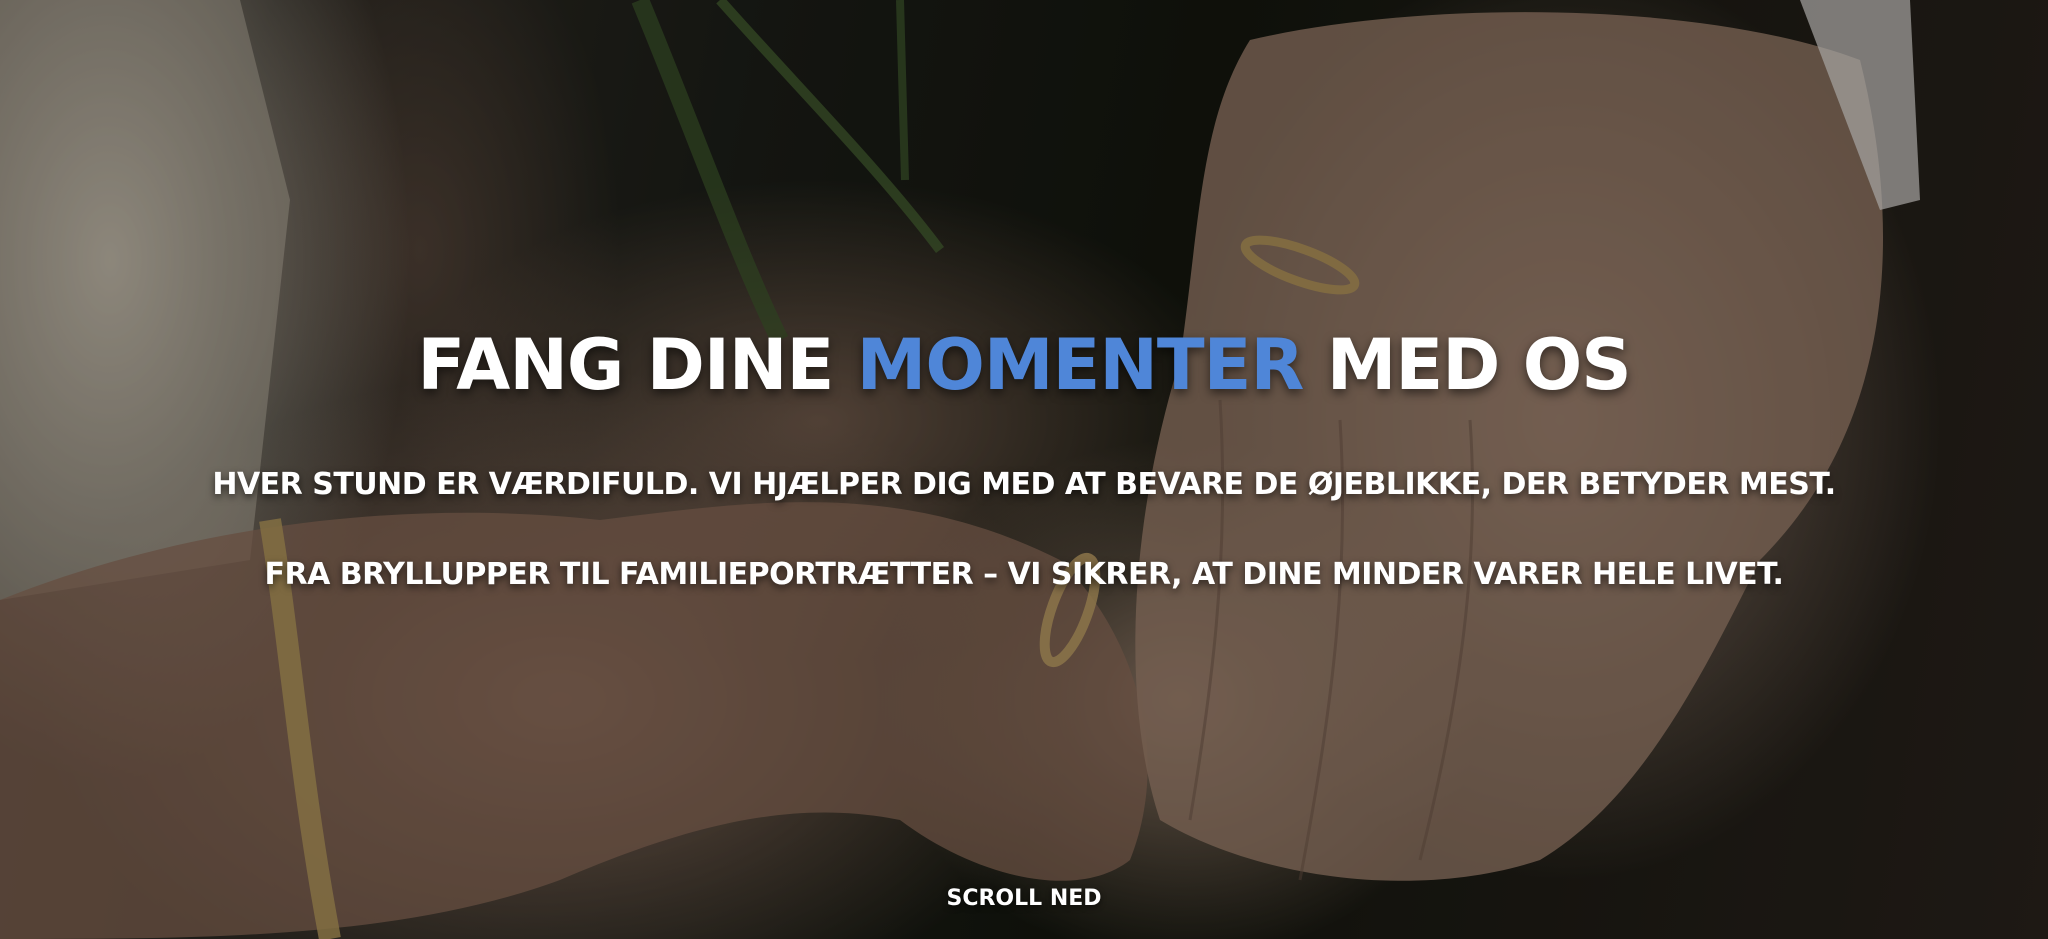 This screenshot has width=2048, height=939. I want to click on headline-text-before: FANG DINE, so click(625, 365).